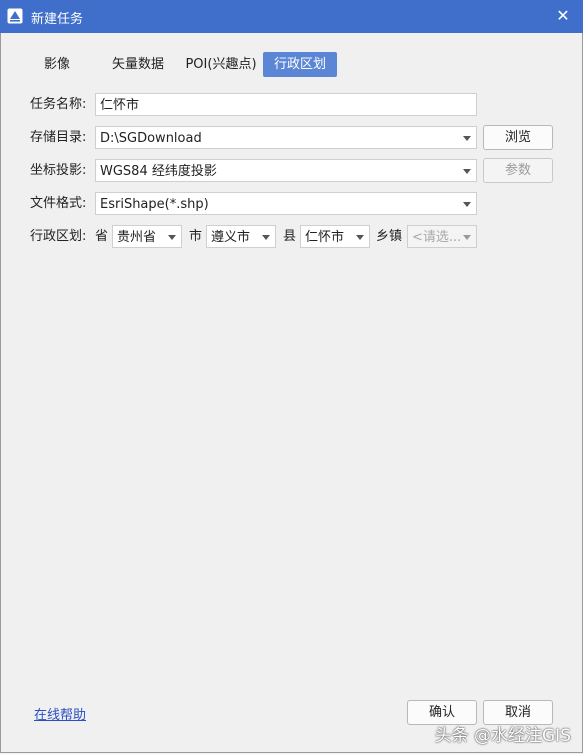 The height and width of the screenshot is (754, 583). What do you see at coordinates (286, 170) in the screenshot?
I see `projection-select: WGS84 经纬度投影` at bounding box center [286, 170].